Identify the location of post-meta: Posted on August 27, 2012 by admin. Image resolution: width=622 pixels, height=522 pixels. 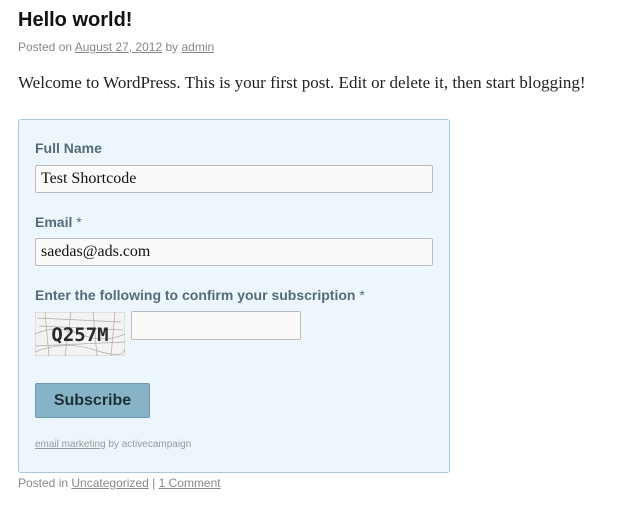
(116, 47).